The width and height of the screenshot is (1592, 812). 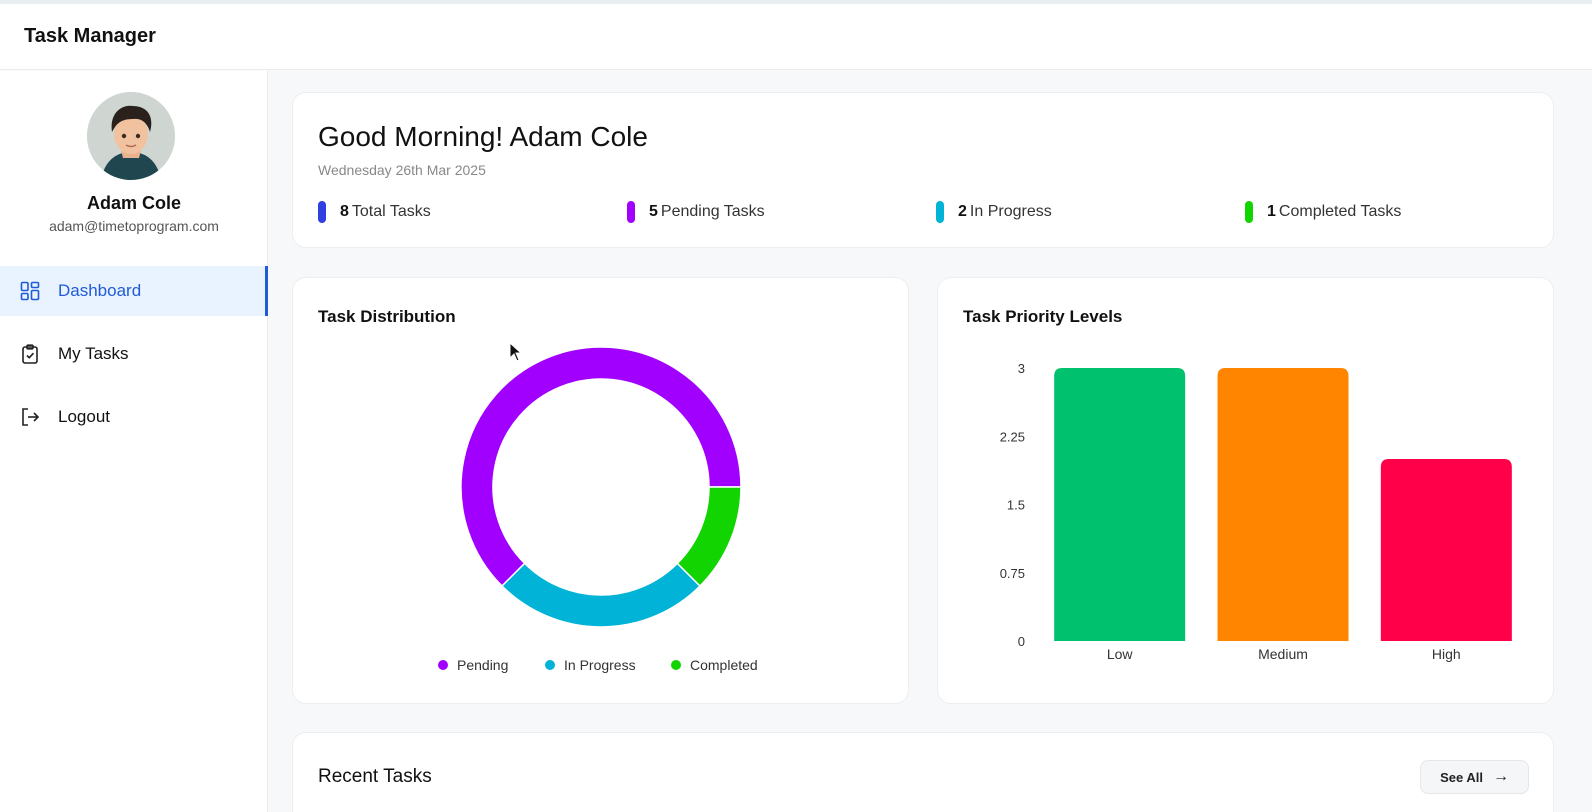 What do you see at coordinates (1021, 368) in the screenshot?
I see `y-tick-label: 3` at bounding box center [1021, 368].